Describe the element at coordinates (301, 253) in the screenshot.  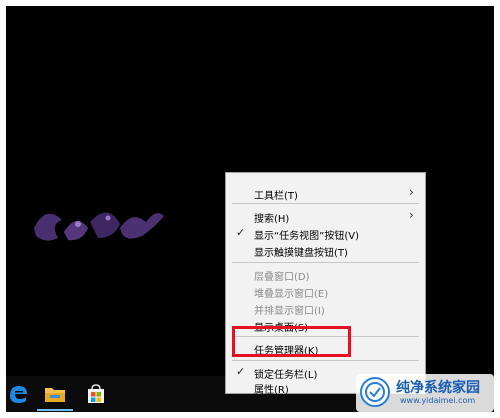
I see `menu-item-label: 显示触摸键盘按钮(T)` at that location.